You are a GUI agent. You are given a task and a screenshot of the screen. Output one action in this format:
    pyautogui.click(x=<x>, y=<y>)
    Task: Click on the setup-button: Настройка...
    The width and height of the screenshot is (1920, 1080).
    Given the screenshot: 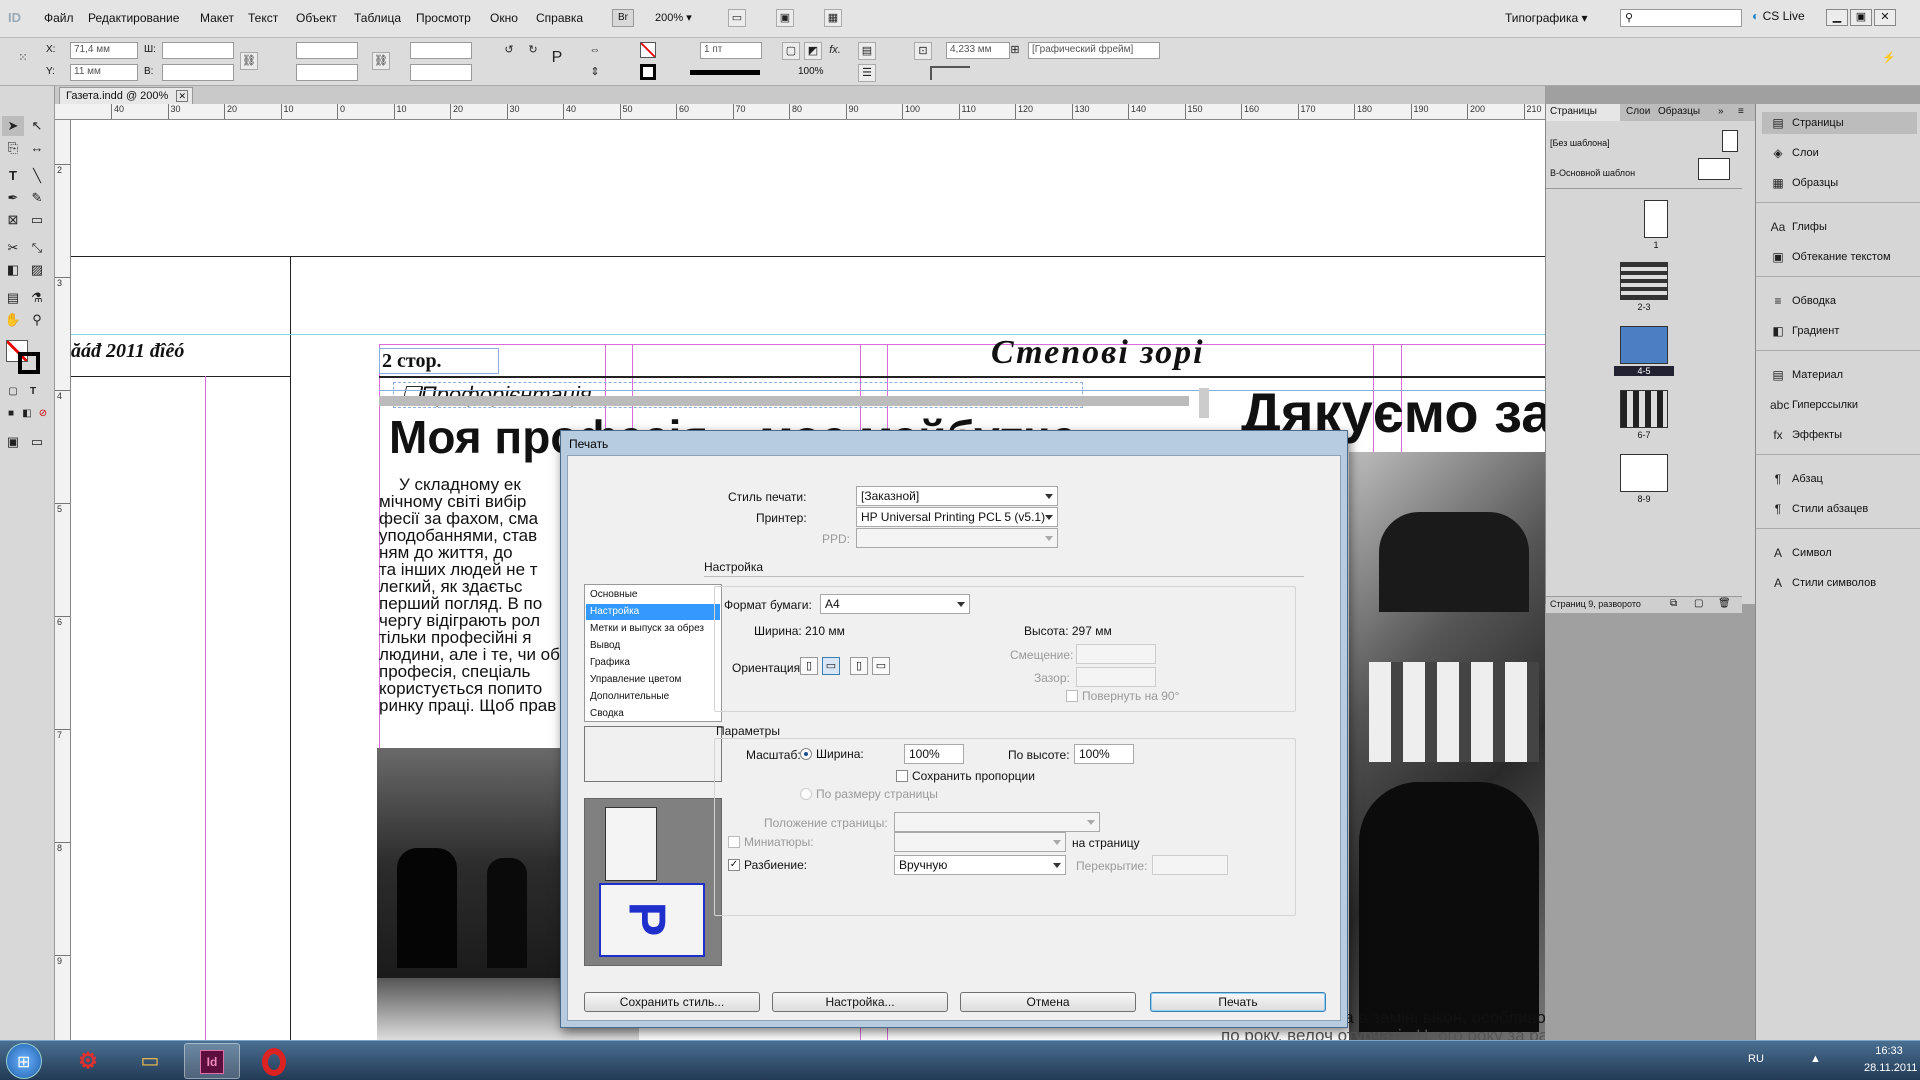 What is the action you would take?
    pyautogui.click(x=860, y=1002)
    